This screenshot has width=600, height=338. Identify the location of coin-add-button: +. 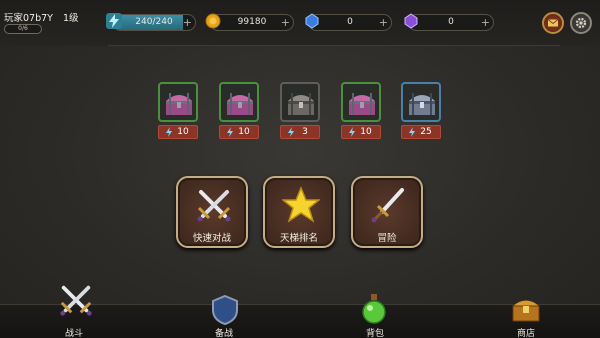
(285, 22).